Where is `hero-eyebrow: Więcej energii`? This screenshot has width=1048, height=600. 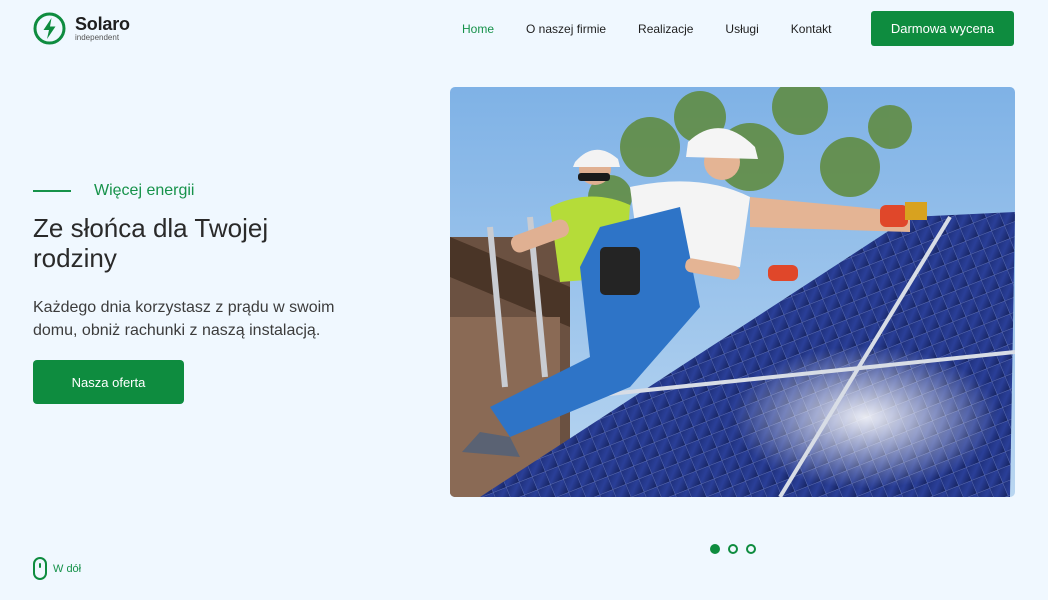 hero-eyebrow: Więcej energii is located at coordinates (113, 191).